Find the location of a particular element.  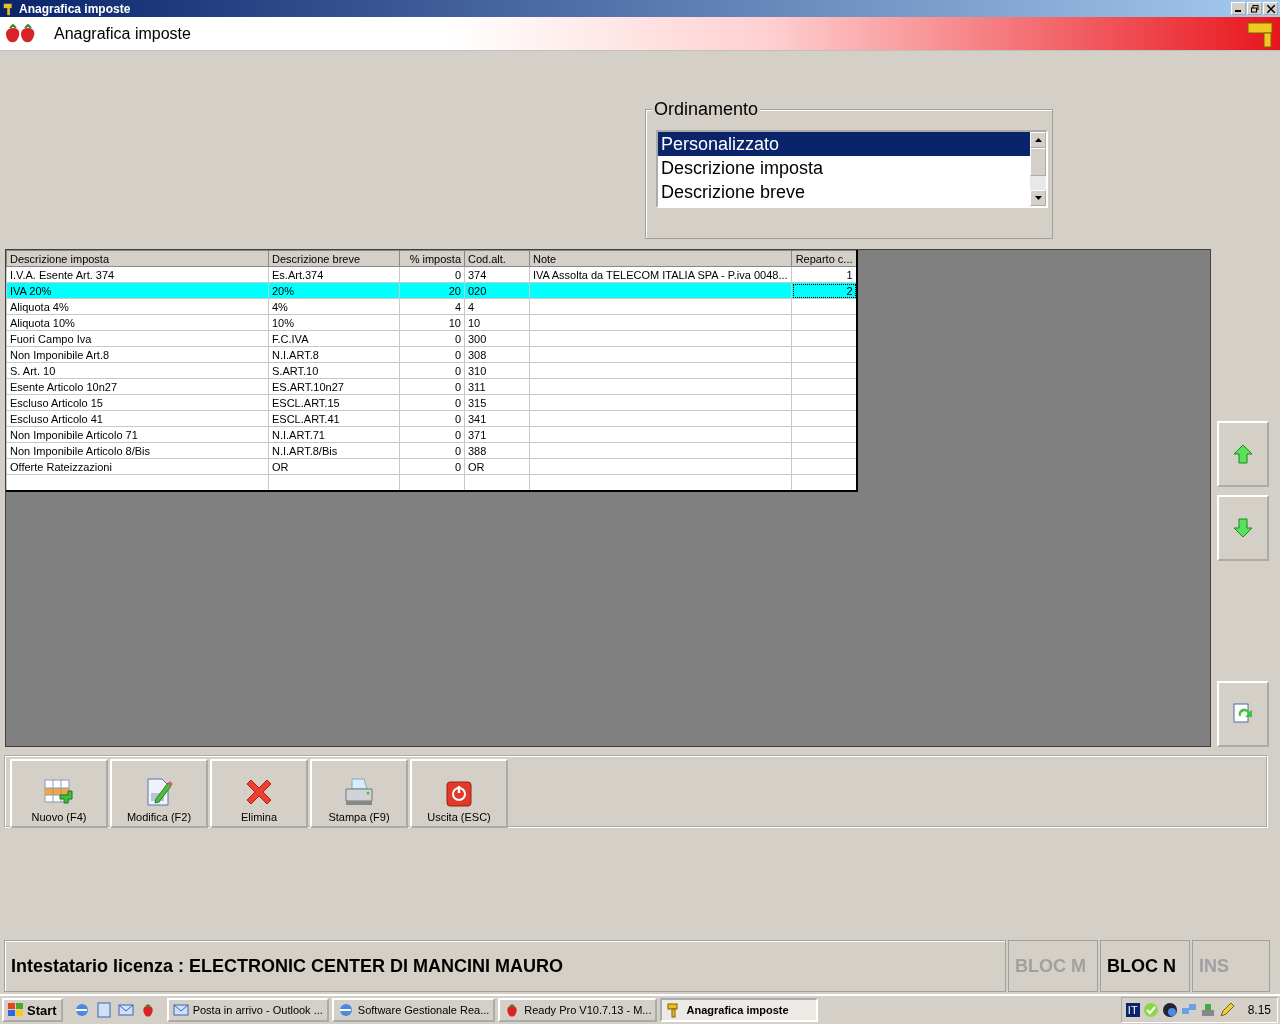

toolbar-button: Nuovo (F4) is located at coordinates (59, 793).